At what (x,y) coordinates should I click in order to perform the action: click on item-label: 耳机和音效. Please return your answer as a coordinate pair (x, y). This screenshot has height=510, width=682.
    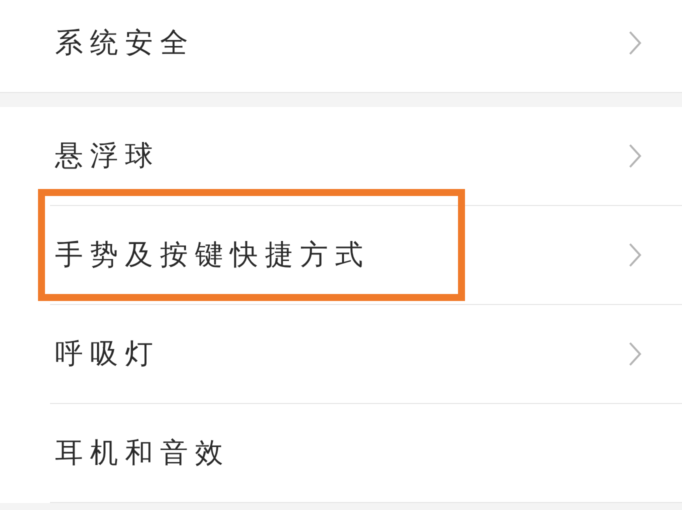
    Looking at the image, I should click on (143, 453).